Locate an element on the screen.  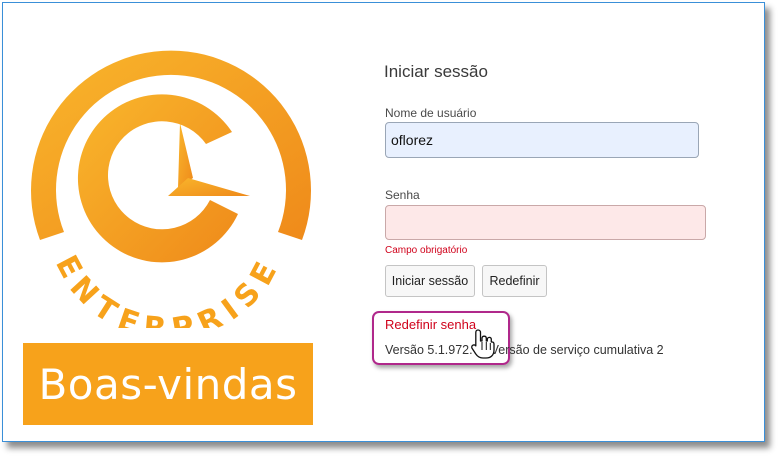
login-title: Iniciar sessão is located at coordinates (436, 71).